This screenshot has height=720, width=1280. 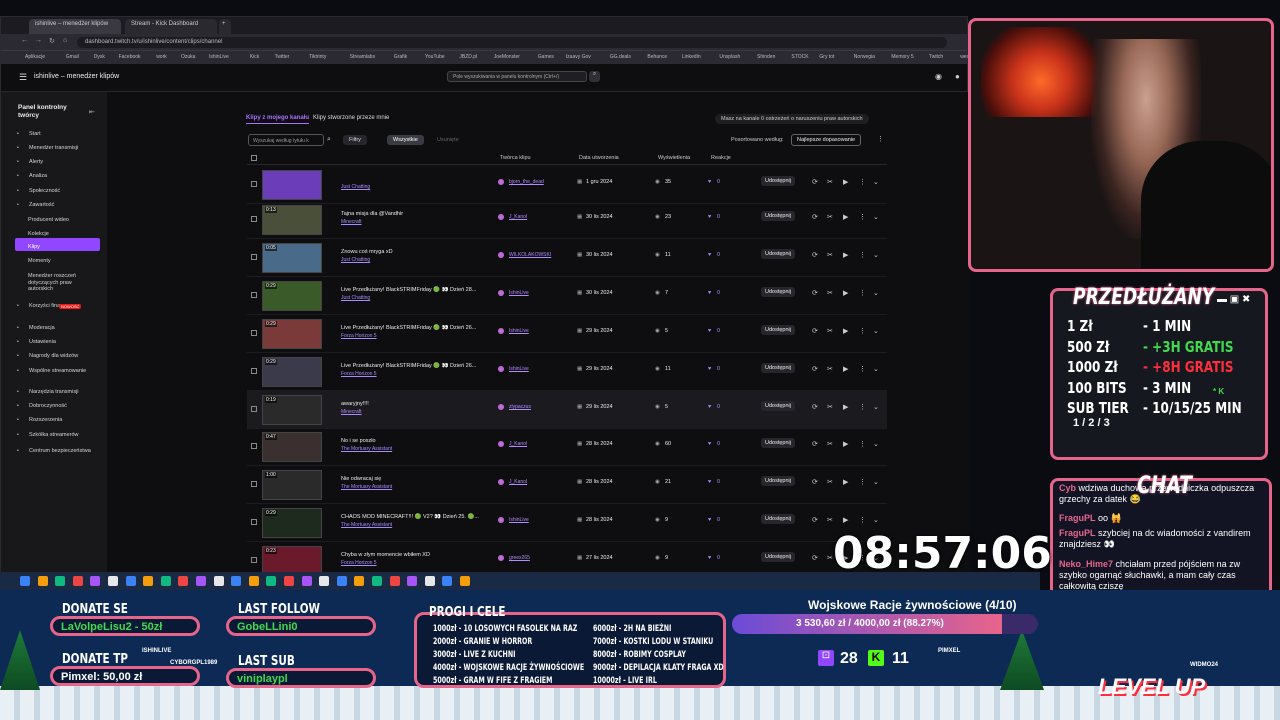 I want to click on column-header: Wyświetlenia, so click(x=674, y=158).